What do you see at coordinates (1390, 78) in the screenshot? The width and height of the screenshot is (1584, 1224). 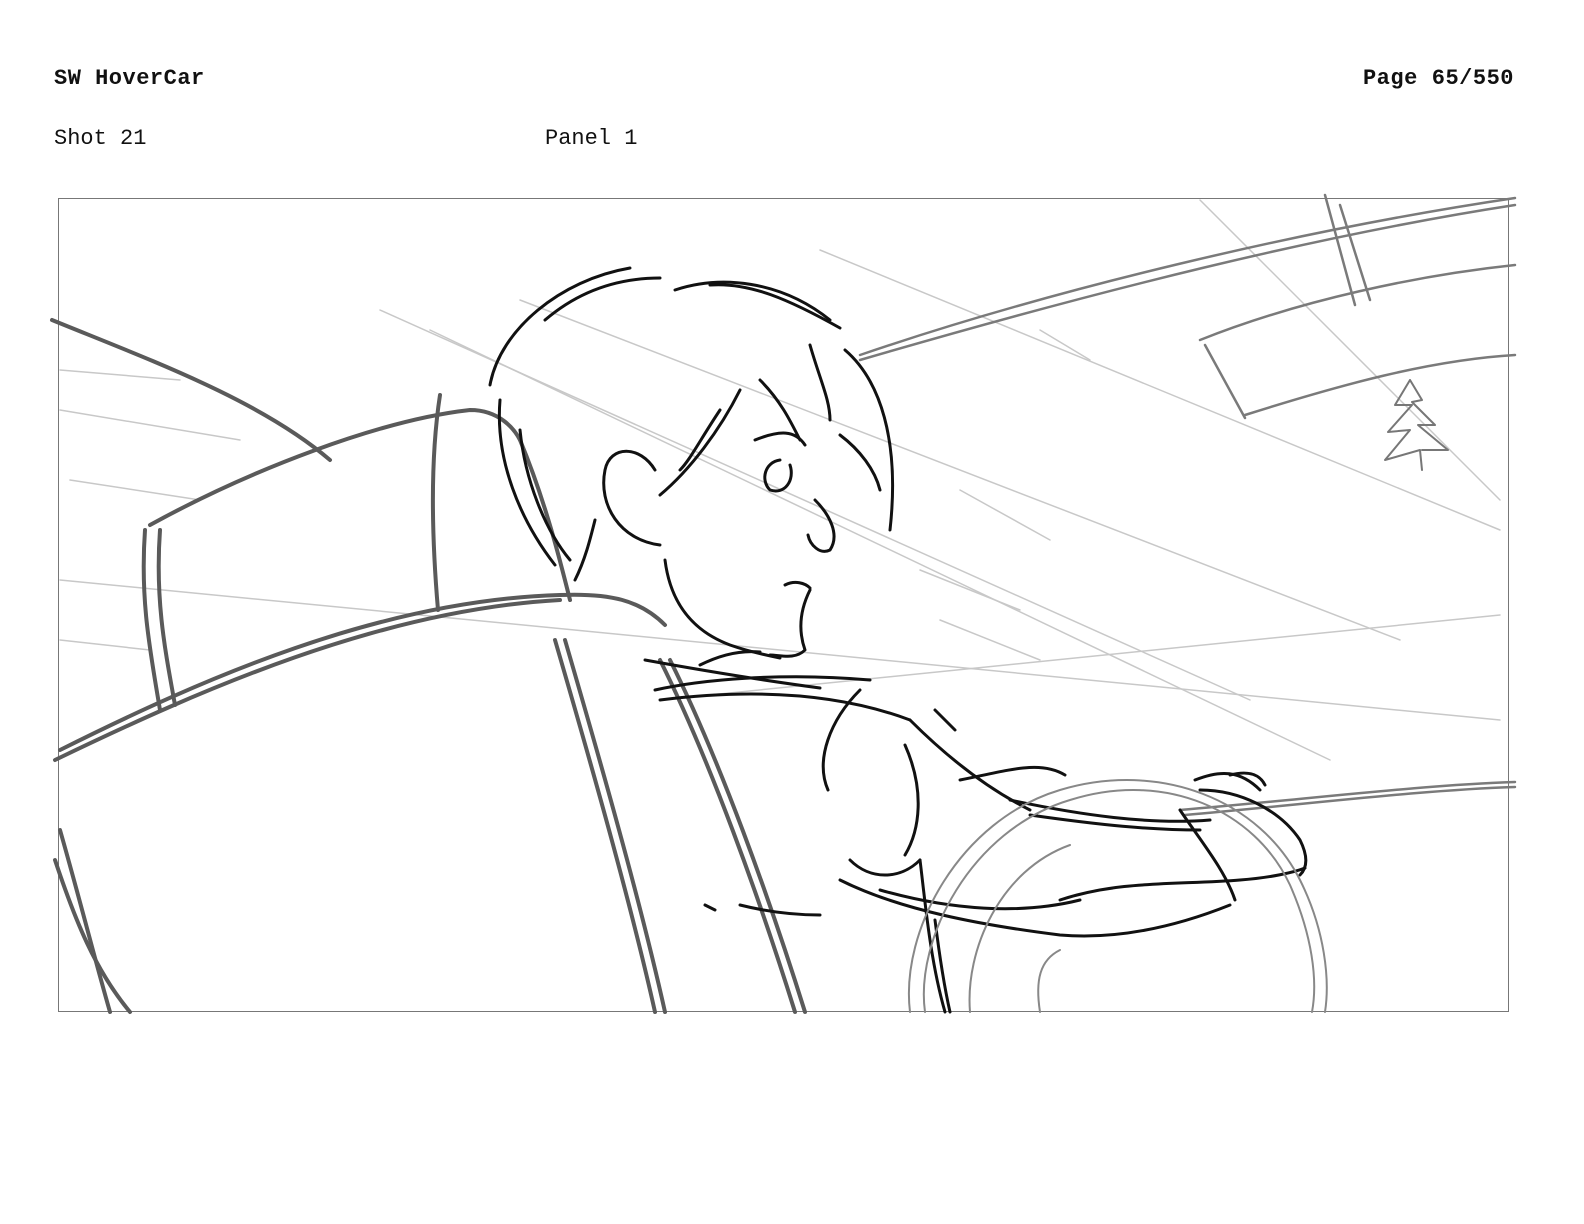 I see `page-label: Page` at bounding box center [1390, 78].